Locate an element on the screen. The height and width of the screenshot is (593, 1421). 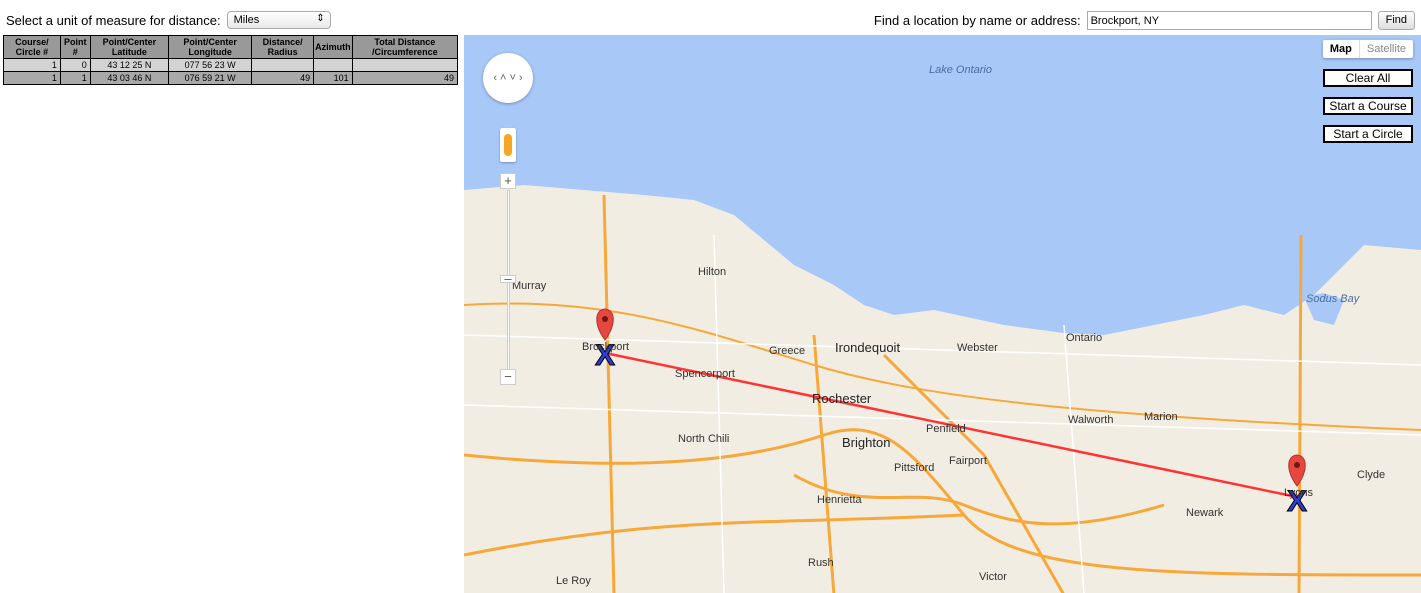
cell: 43 03 46 N is located at coordinates (129, 78).